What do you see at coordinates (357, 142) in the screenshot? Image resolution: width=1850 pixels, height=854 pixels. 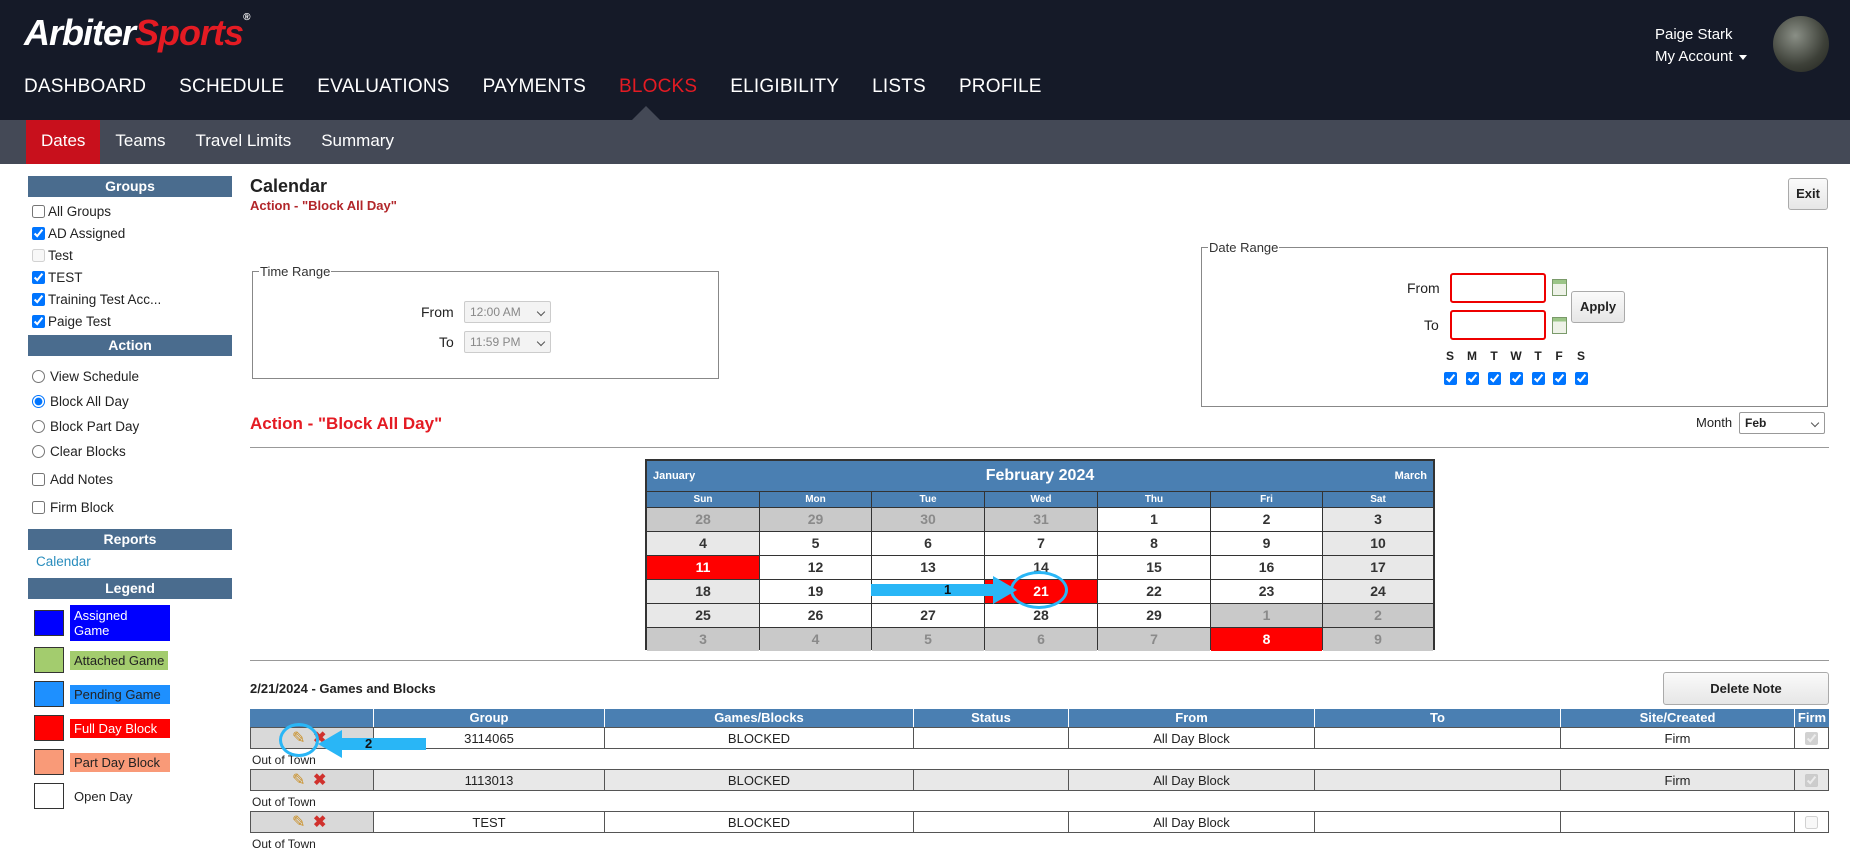 I see `tab-summary: Summary` at bounding box center [357, 142].